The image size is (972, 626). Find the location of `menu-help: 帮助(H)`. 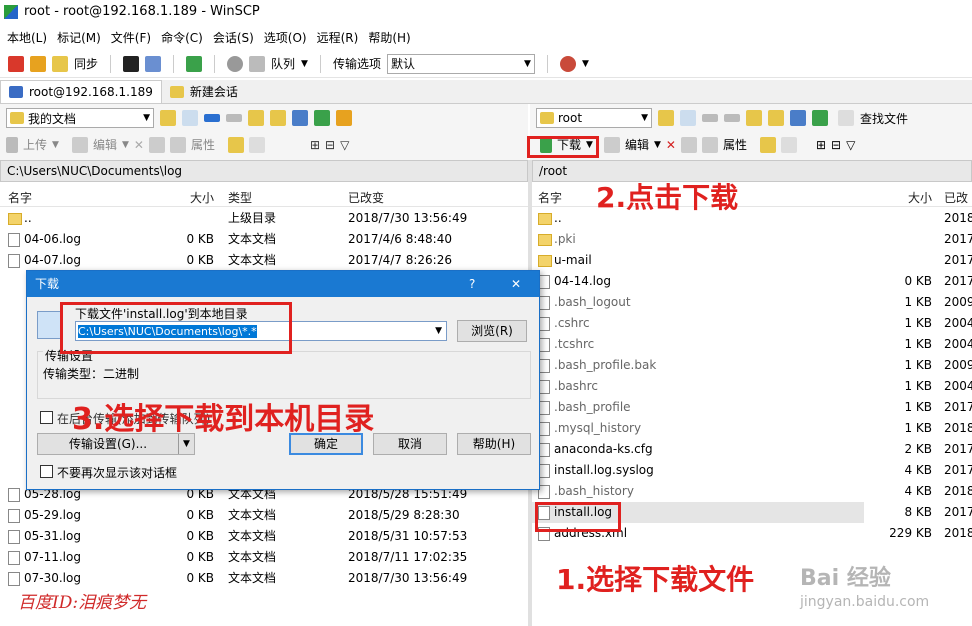

menu-help: 帮助(H) is located at coordinates (389, 37).